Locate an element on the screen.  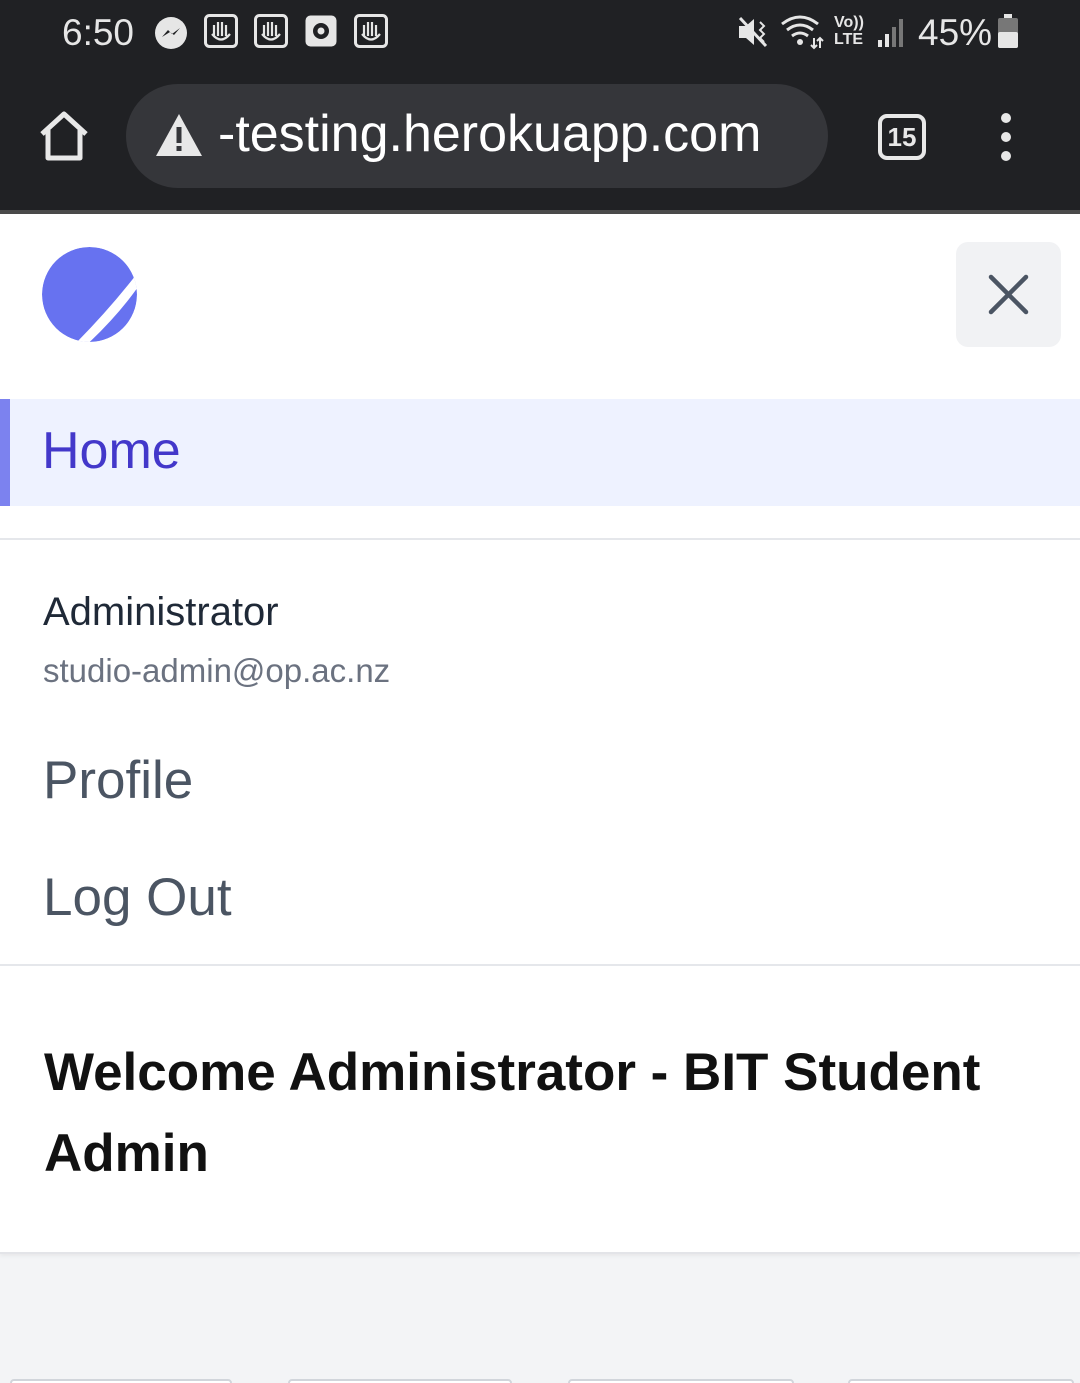
user-name: Administrator is located at coordinates (161, 612).